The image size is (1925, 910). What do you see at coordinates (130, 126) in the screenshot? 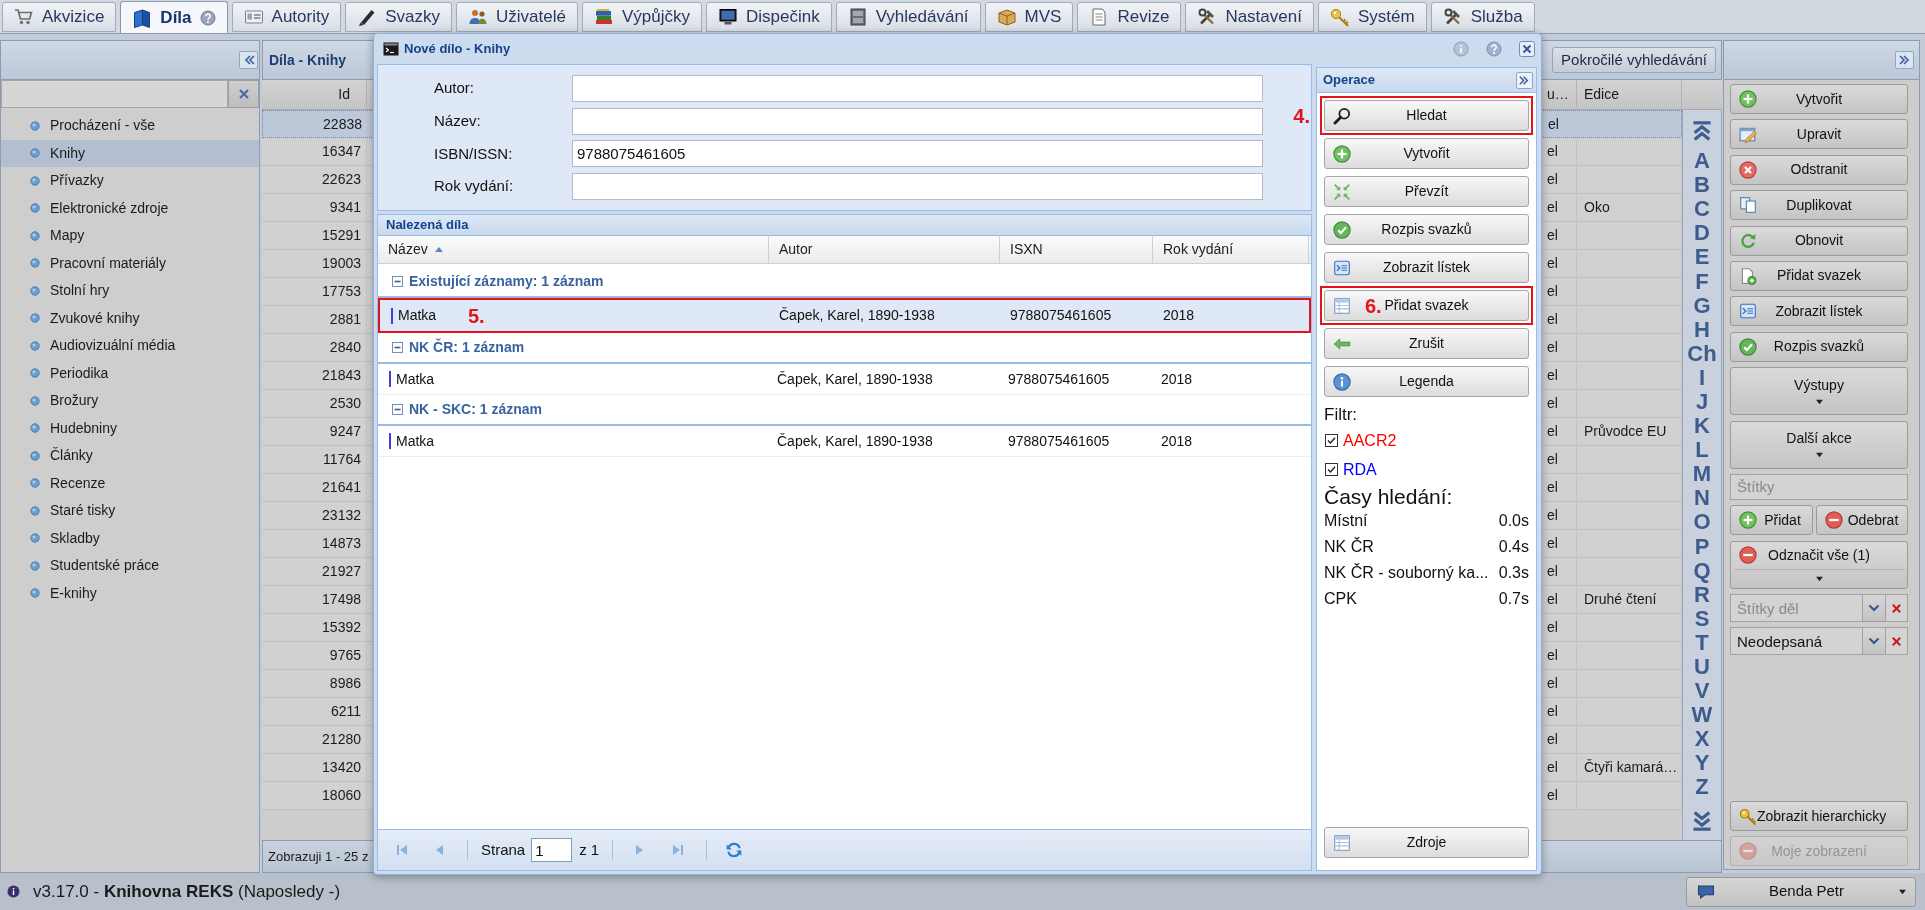
I see `tree-item: Procházení - vše` at bounding box center [130, 126].